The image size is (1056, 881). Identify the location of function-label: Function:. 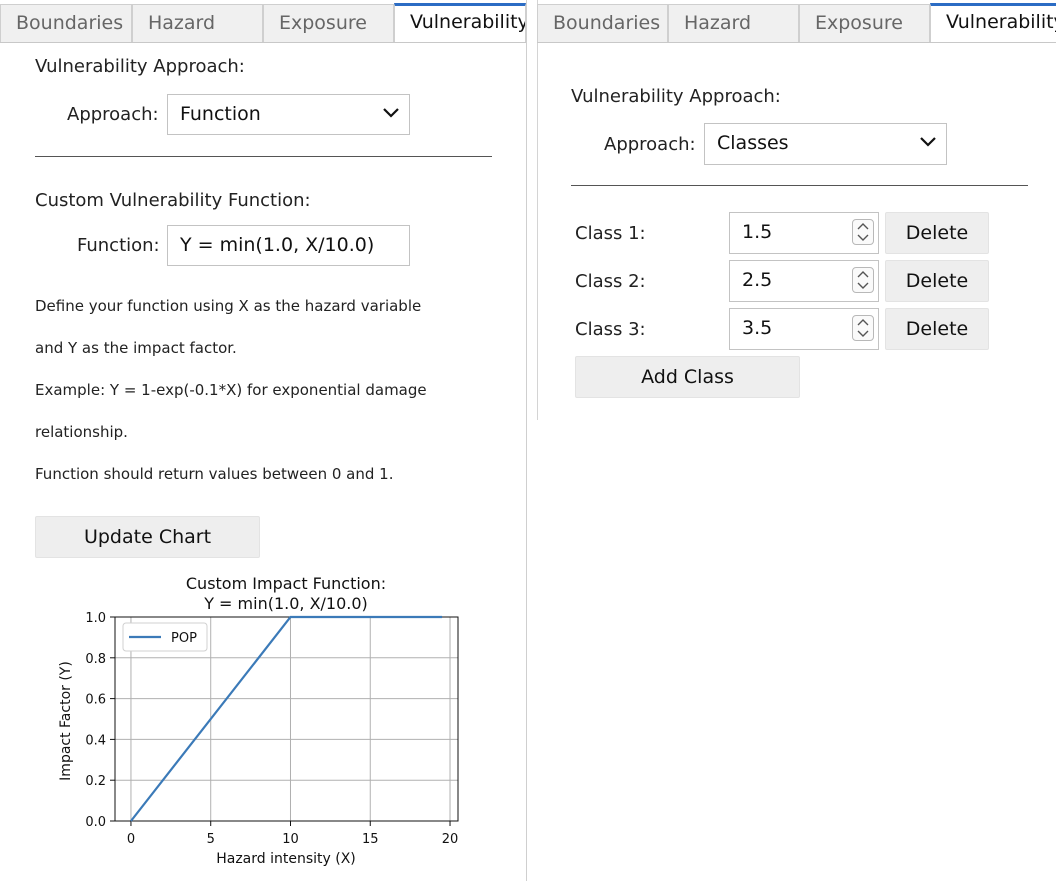
(118, 245).